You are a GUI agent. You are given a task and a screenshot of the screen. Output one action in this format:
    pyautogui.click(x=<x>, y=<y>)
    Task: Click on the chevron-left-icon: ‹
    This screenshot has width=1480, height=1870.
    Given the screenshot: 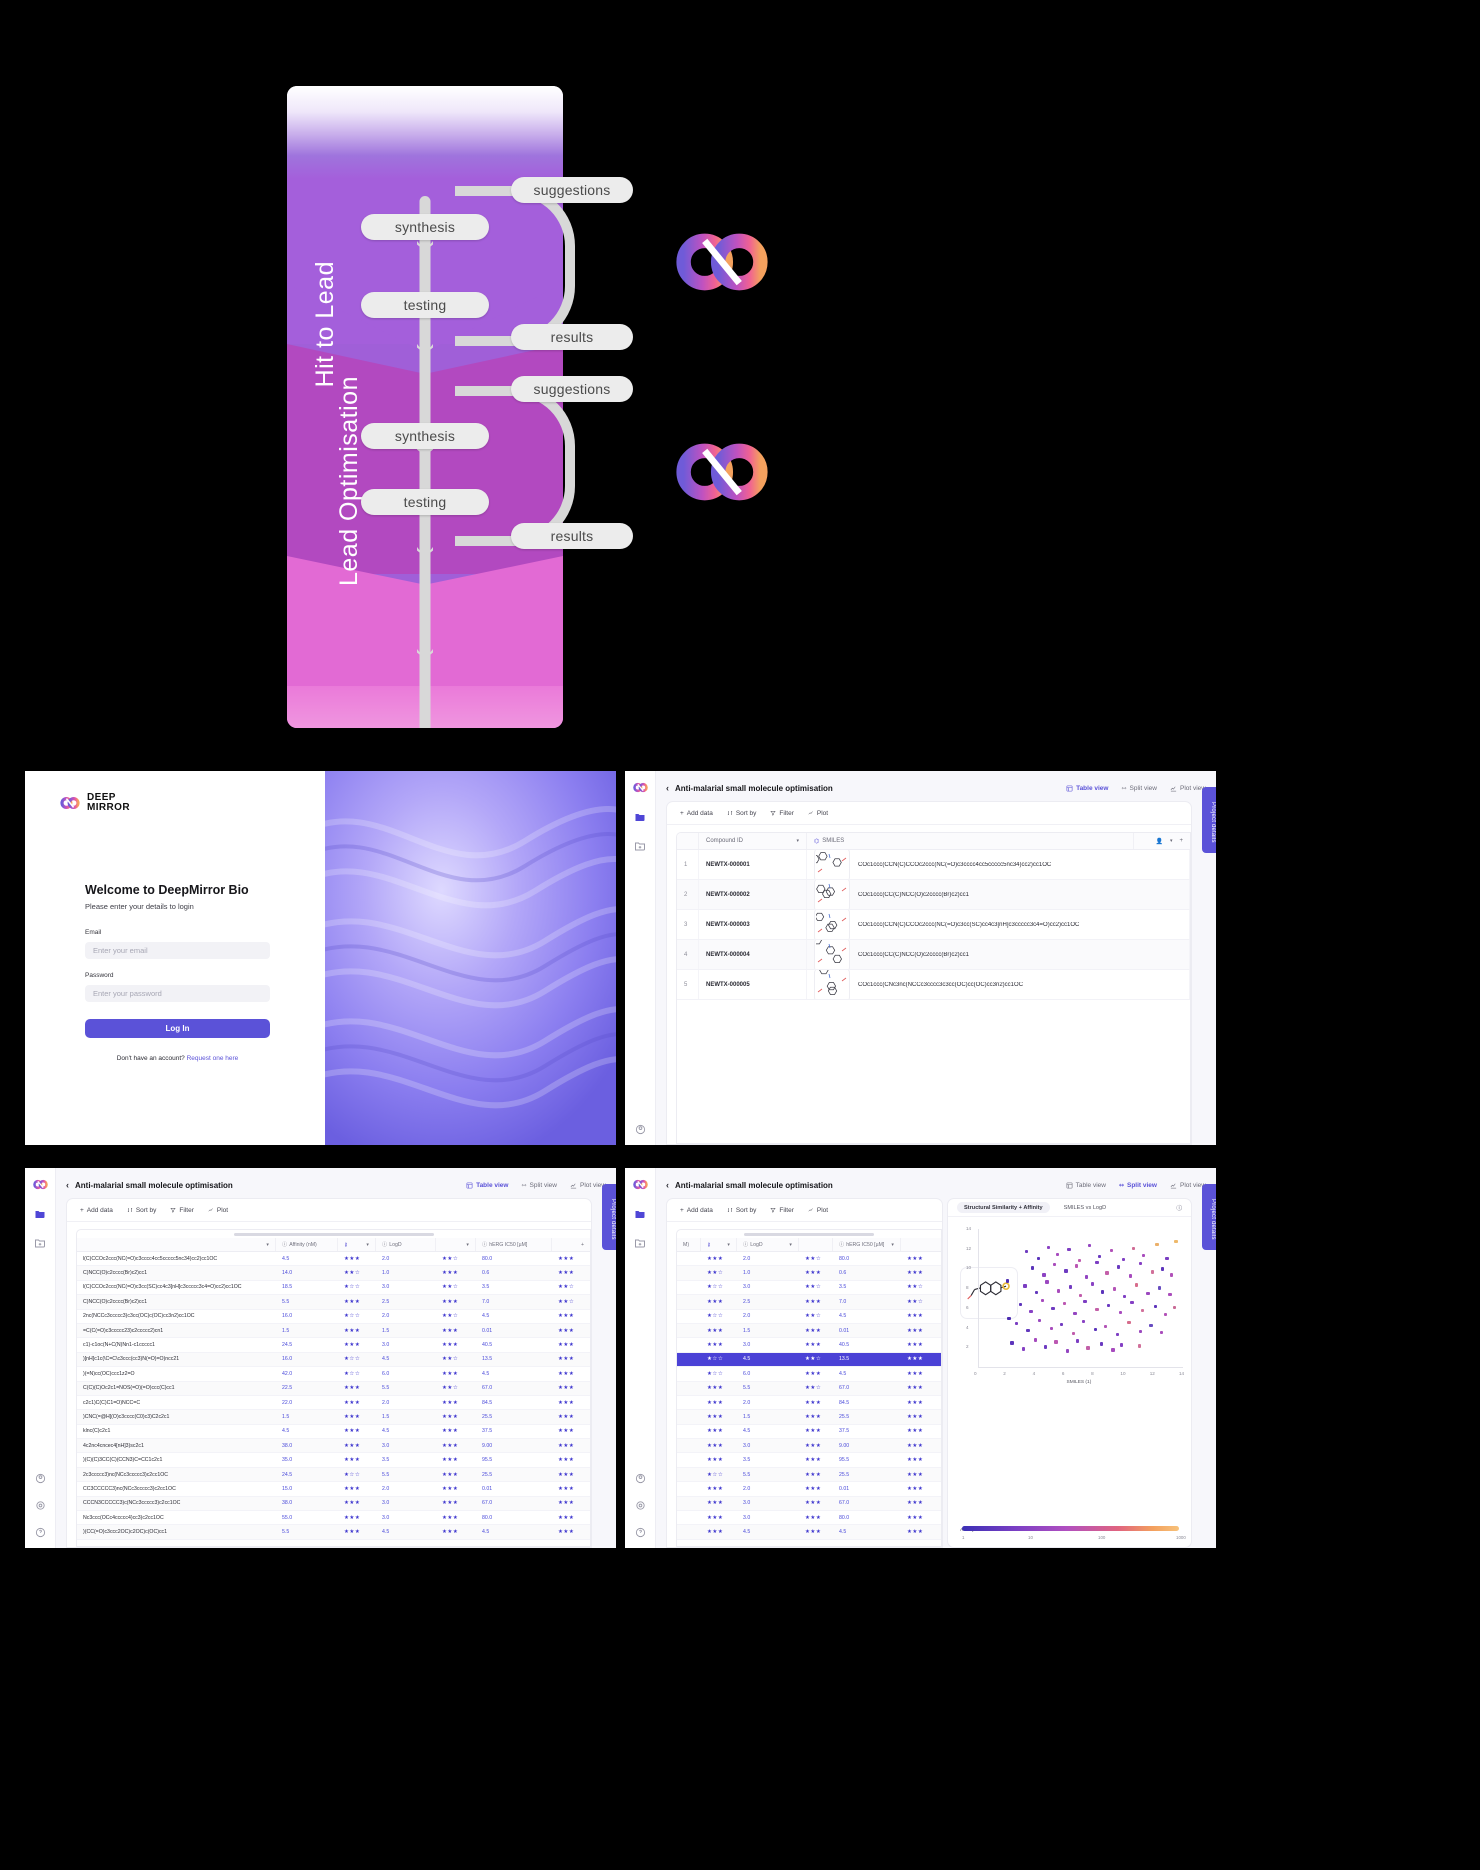 What is the action you would take?
    pyautogui.click(x=67, y=1185)
    